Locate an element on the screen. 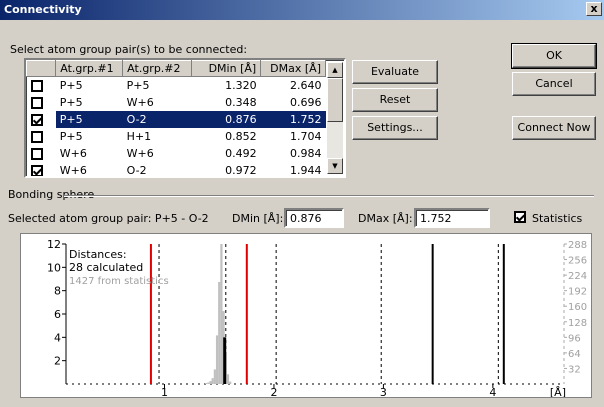  scroll-thumb is located at coordinates (335, 100).